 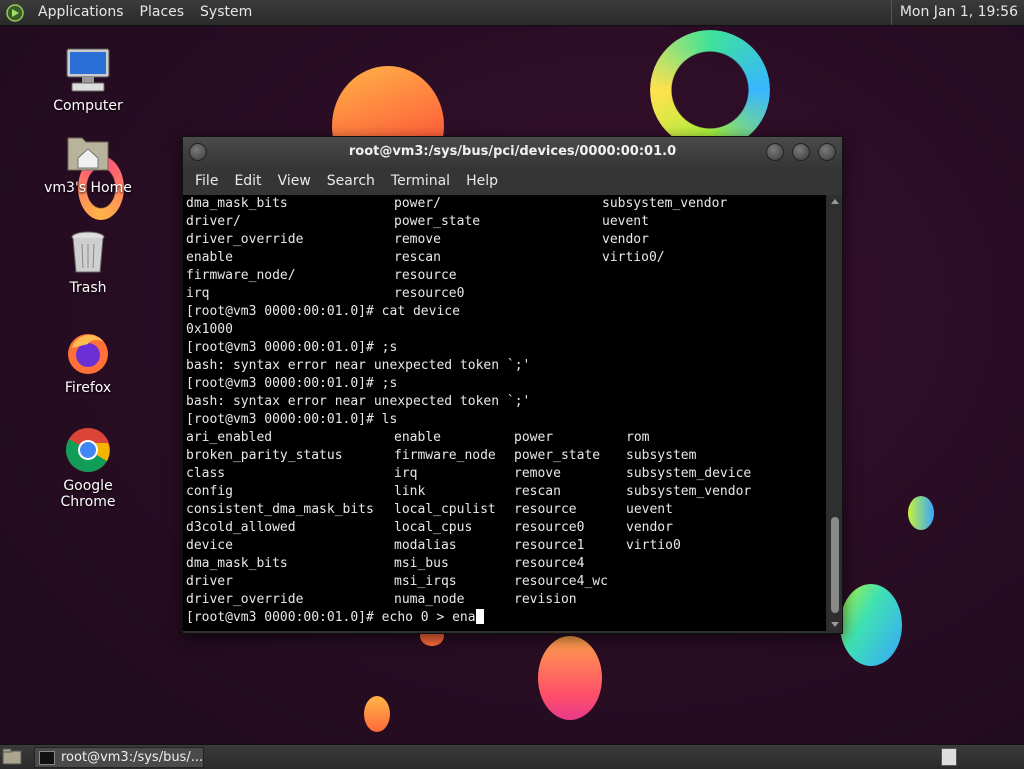 What do you see at coordinates (479, 616) in the screenshot?
I see `text-cursor` at bounding box center [479, 616].